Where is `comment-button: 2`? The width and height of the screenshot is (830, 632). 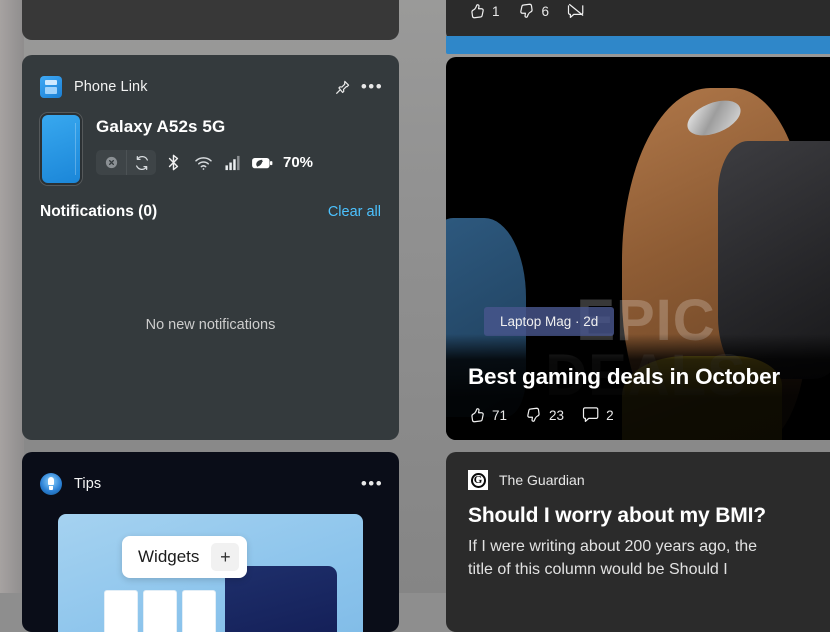
comment-button: 2 is located at coordinates (598, 415).